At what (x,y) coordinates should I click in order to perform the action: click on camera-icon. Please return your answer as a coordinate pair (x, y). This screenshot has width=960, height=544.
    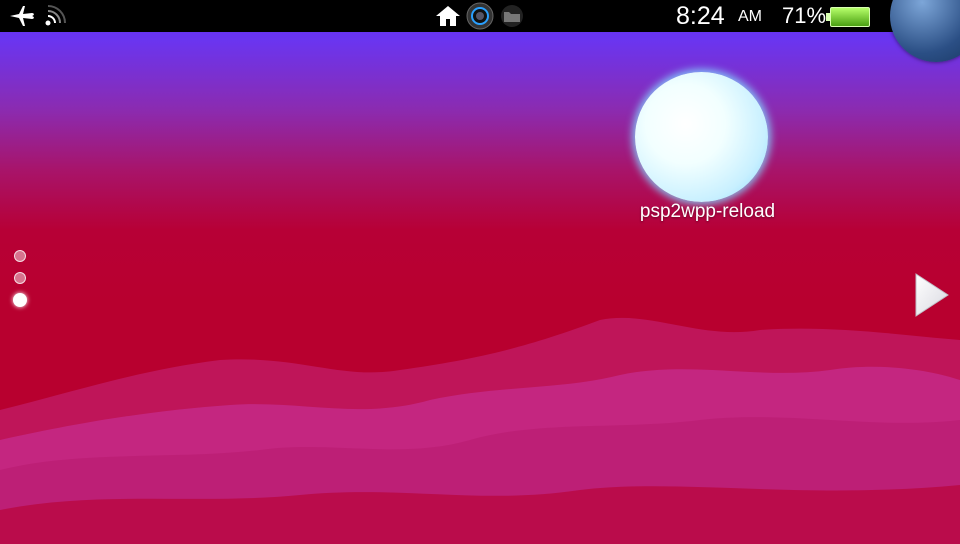
    Looking at the image, I should click on (480, 16).